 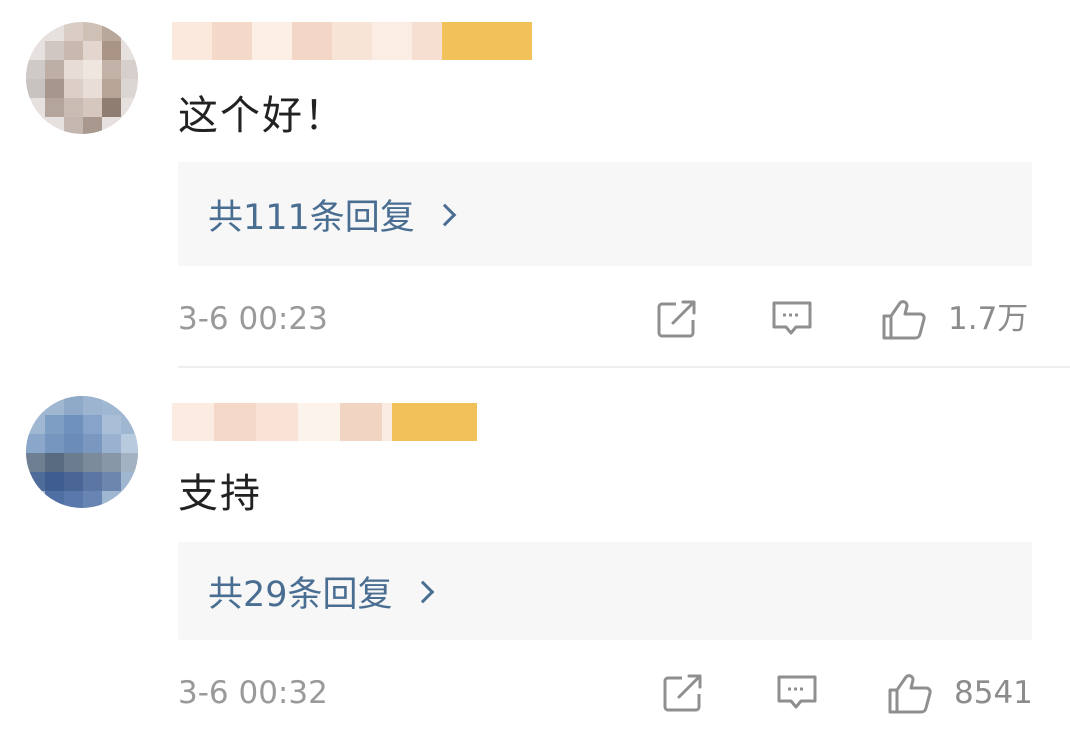 What do you see at coordinates (300, 594) in the screenshot?
I see `replies-count-label: 共29条回复` at bounding box center [300, 594].